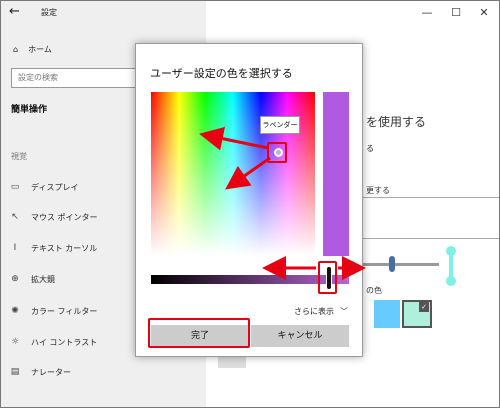 This screenshot has width=500, height=408. Describe the element at coordinates (64, 342) in the screenshot. I see `sidebar-item-label: ハイ コントラスト` at that location.